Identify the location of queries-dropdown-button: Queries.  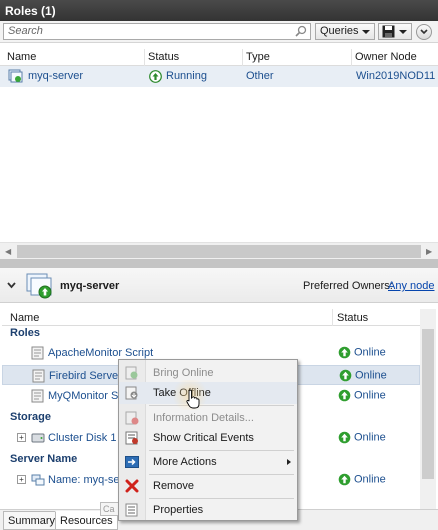
(345, 31).